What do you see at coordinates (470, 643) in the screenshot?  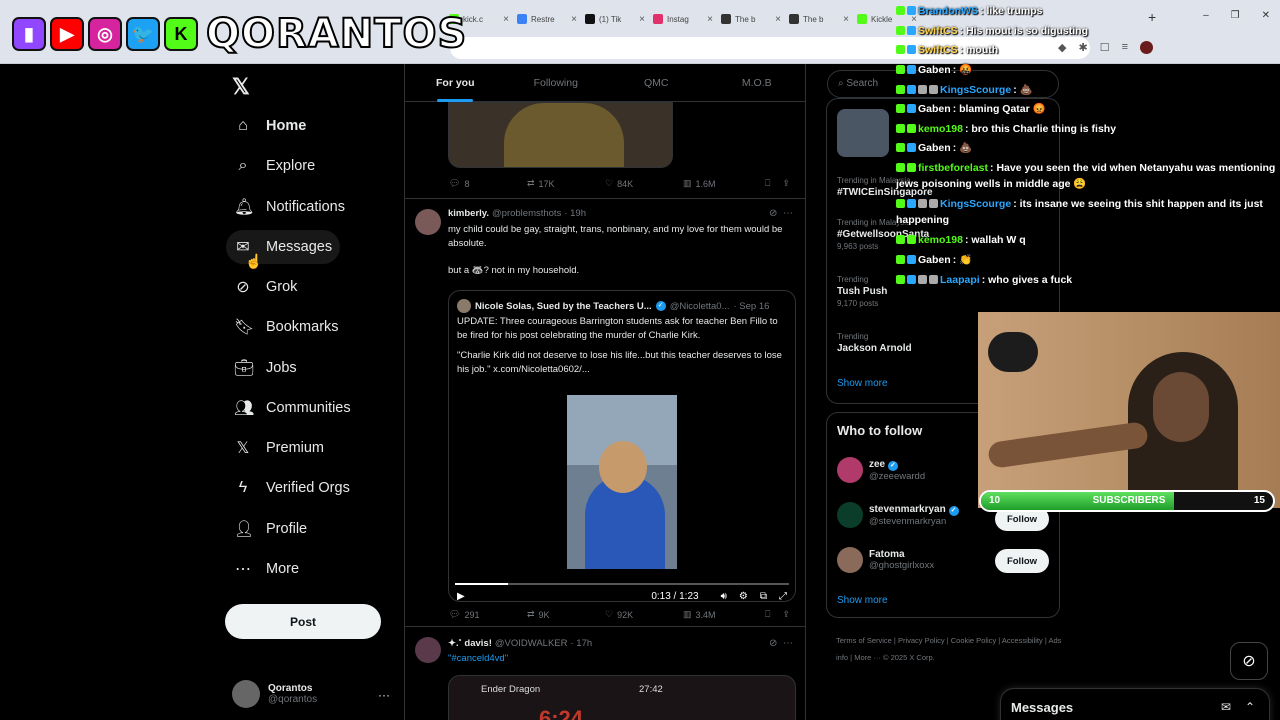 I see `author-name: ✦.˚ davis!` at bounding box center [470, 643].